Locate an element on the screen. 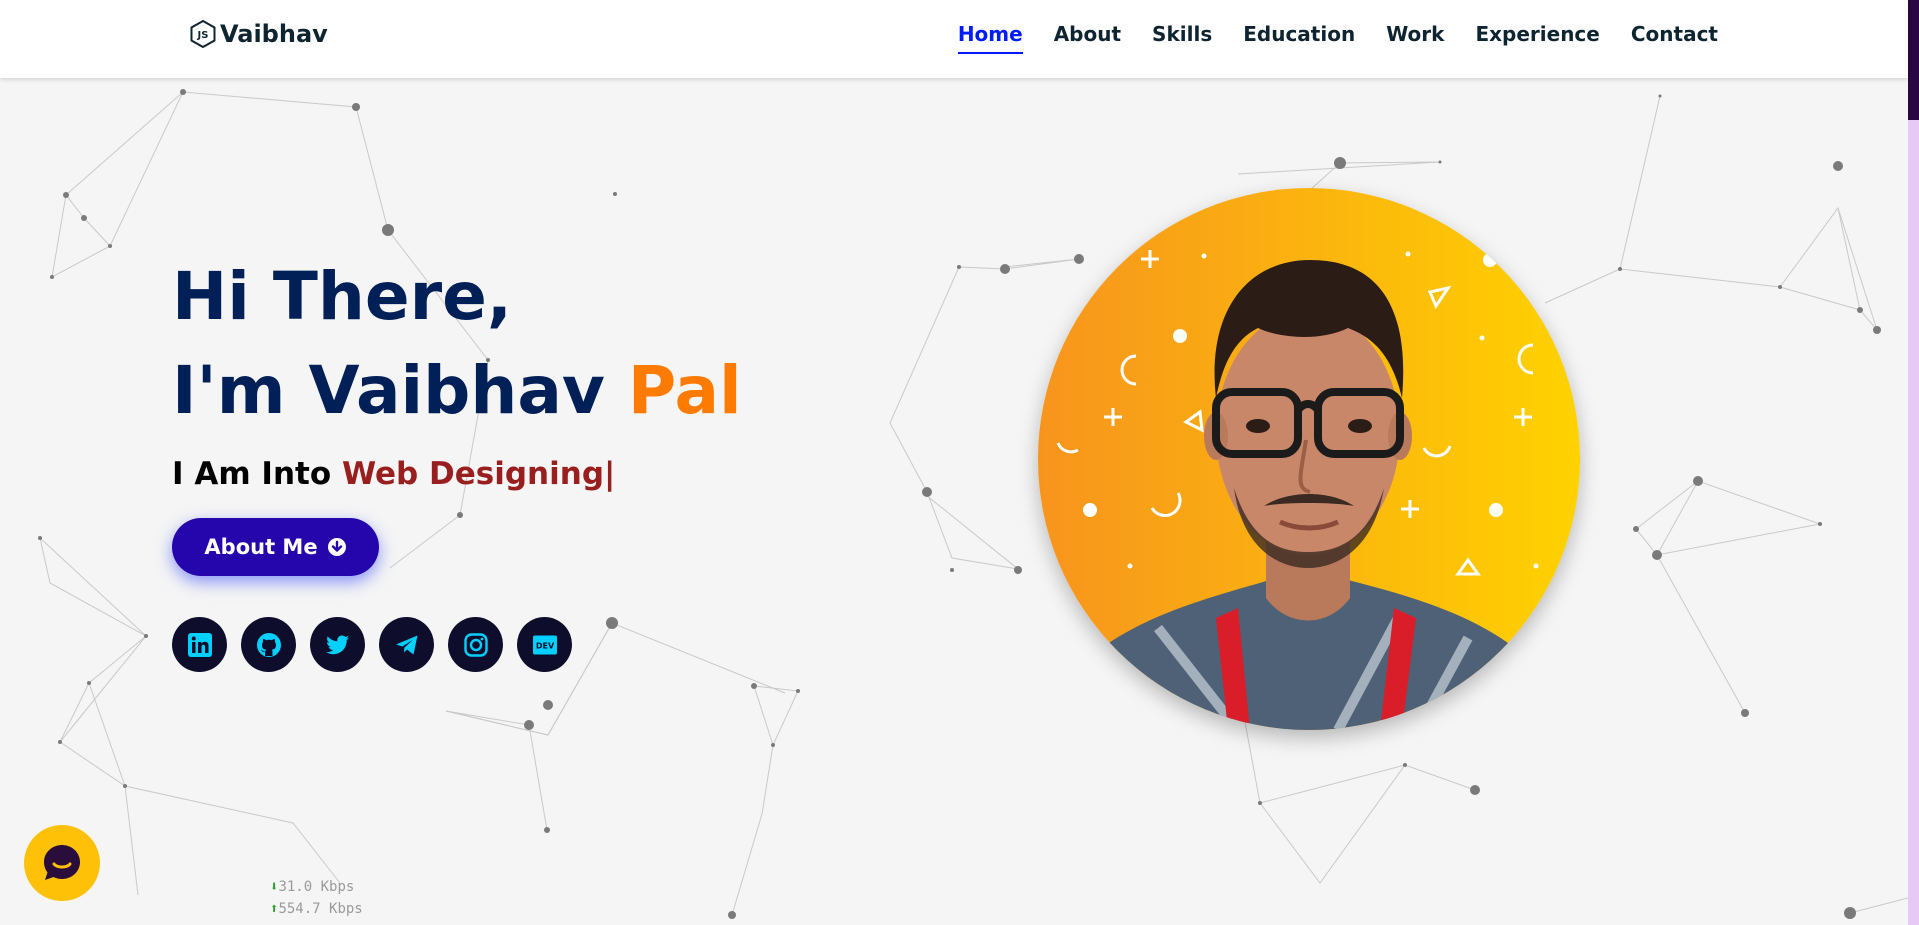  hero-intro: I'm Vaibhav Pal is located at coordinates (457, 391).